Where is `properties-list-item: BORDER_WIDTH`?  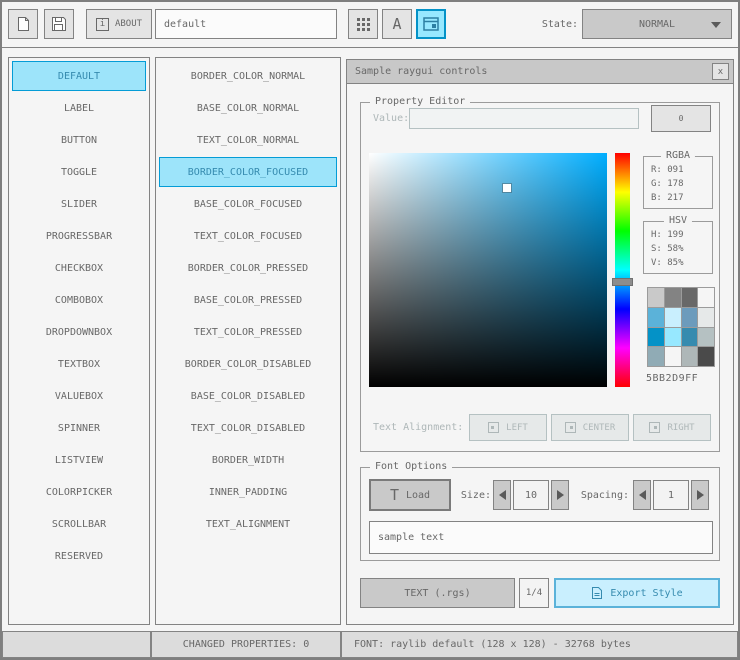
properties-list-item: BORDER_WIDTH is located at coordinates (248, 460).